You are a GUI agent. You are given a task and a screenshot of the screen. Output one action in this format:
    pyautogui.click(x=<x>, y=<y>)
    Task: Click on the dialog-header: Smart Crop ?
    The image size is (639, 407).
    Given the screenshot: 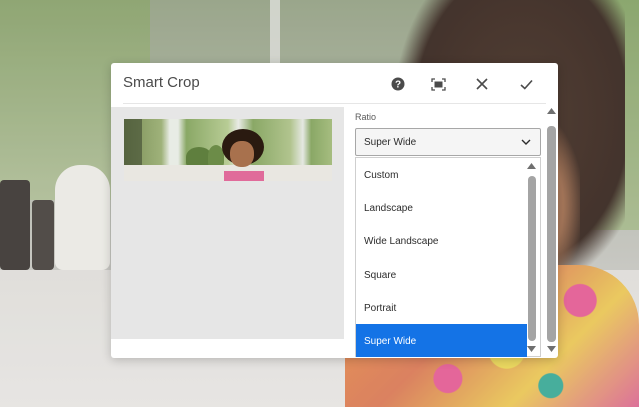 What is the action you would take?
    pyautogui.click(x=334, y=83)
    